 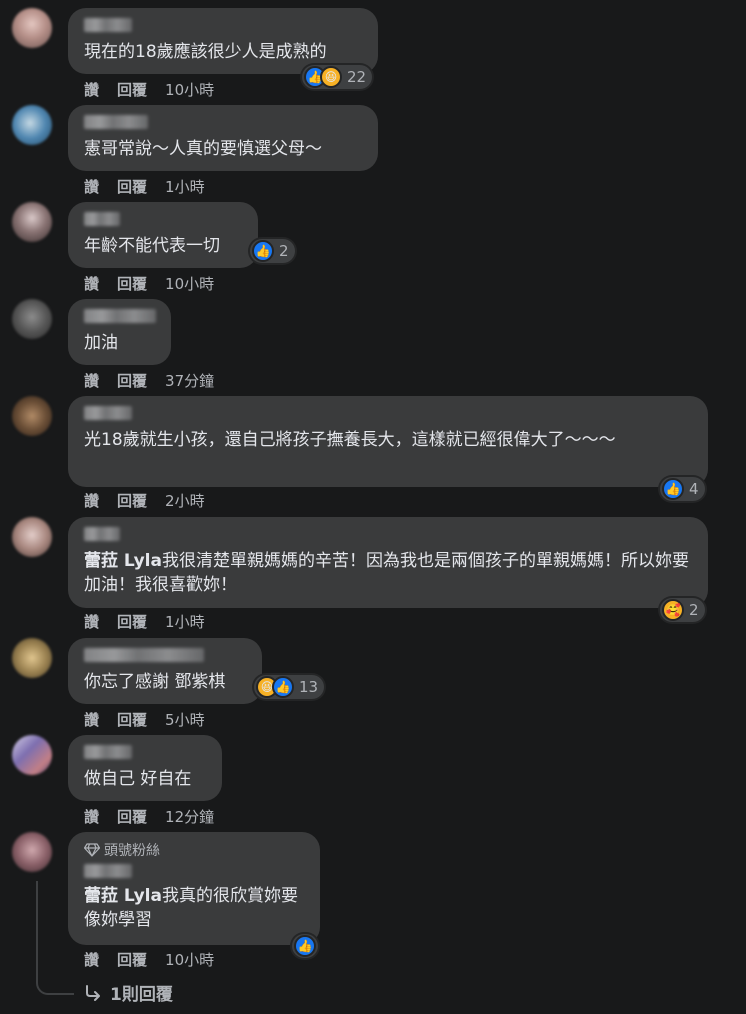 I want to click on comment-actions: 讚 回覆 5小時, so click(x=144, y=719).